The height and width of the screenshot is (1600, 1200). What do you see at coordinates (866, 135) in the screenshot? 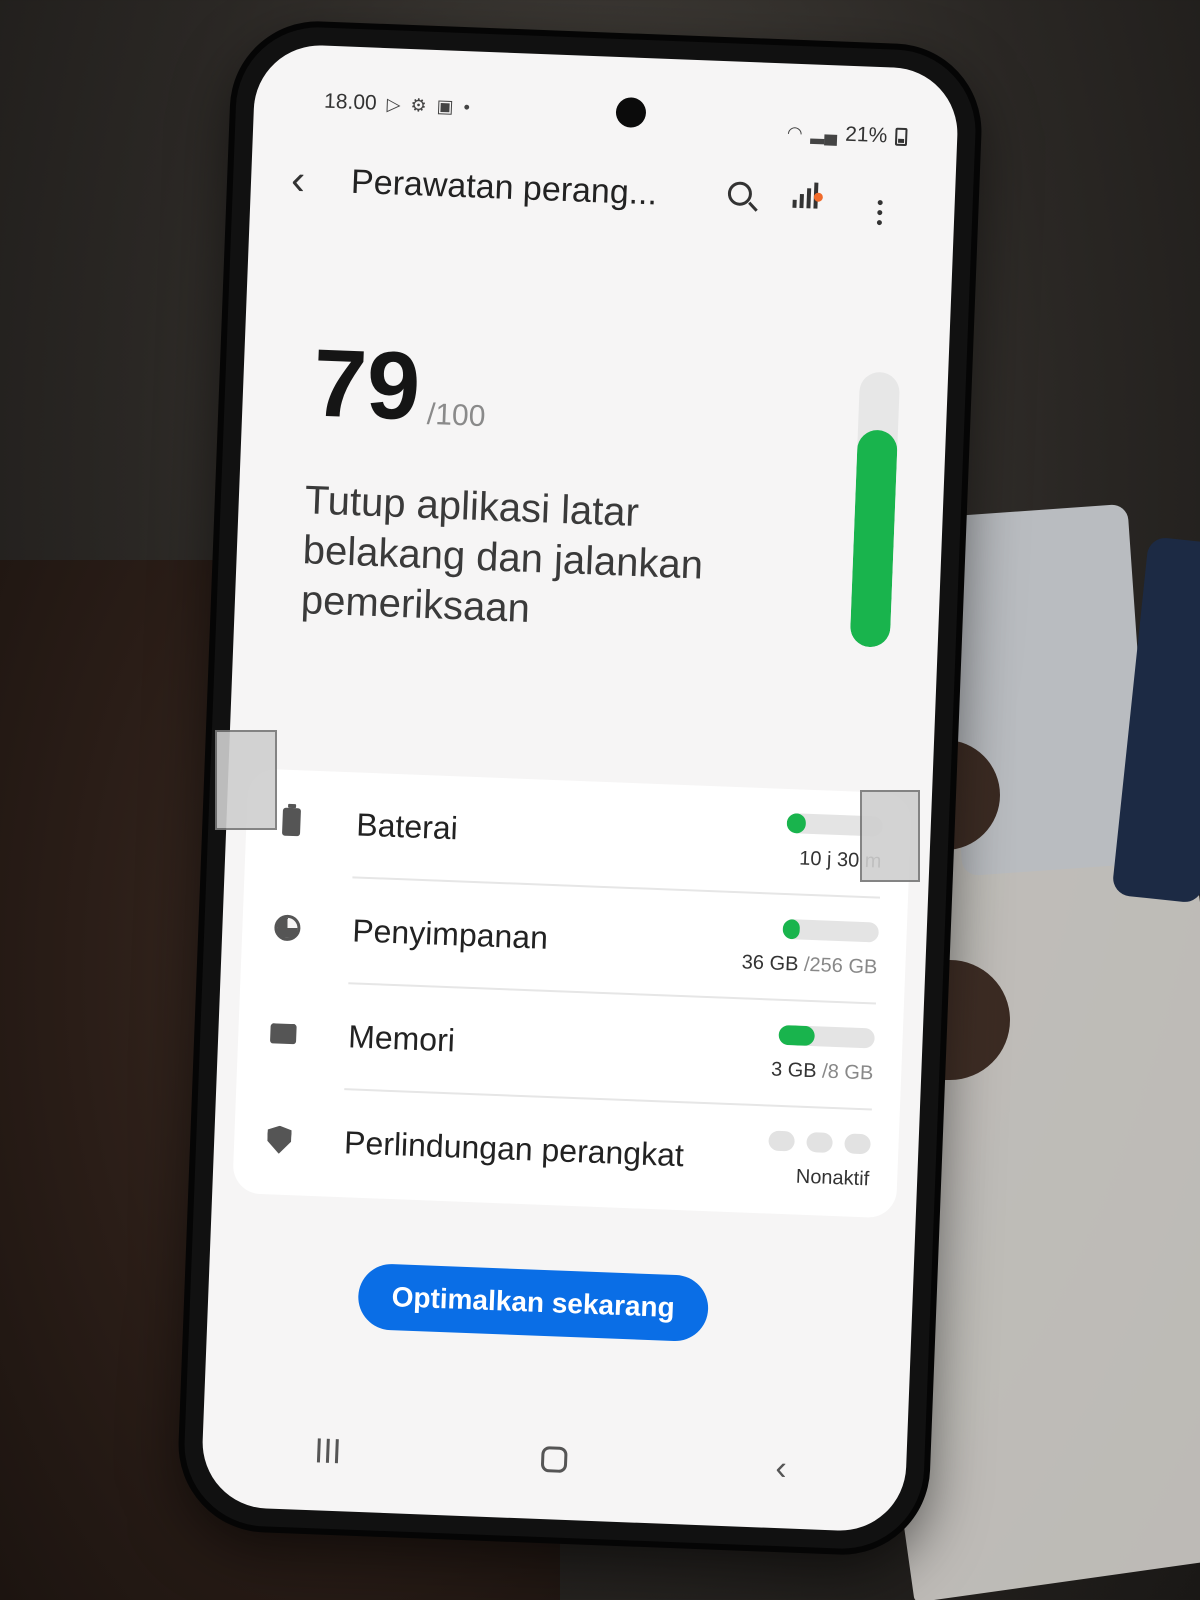
I see `battery-percent: 21%` at bounding box center [866, 135].